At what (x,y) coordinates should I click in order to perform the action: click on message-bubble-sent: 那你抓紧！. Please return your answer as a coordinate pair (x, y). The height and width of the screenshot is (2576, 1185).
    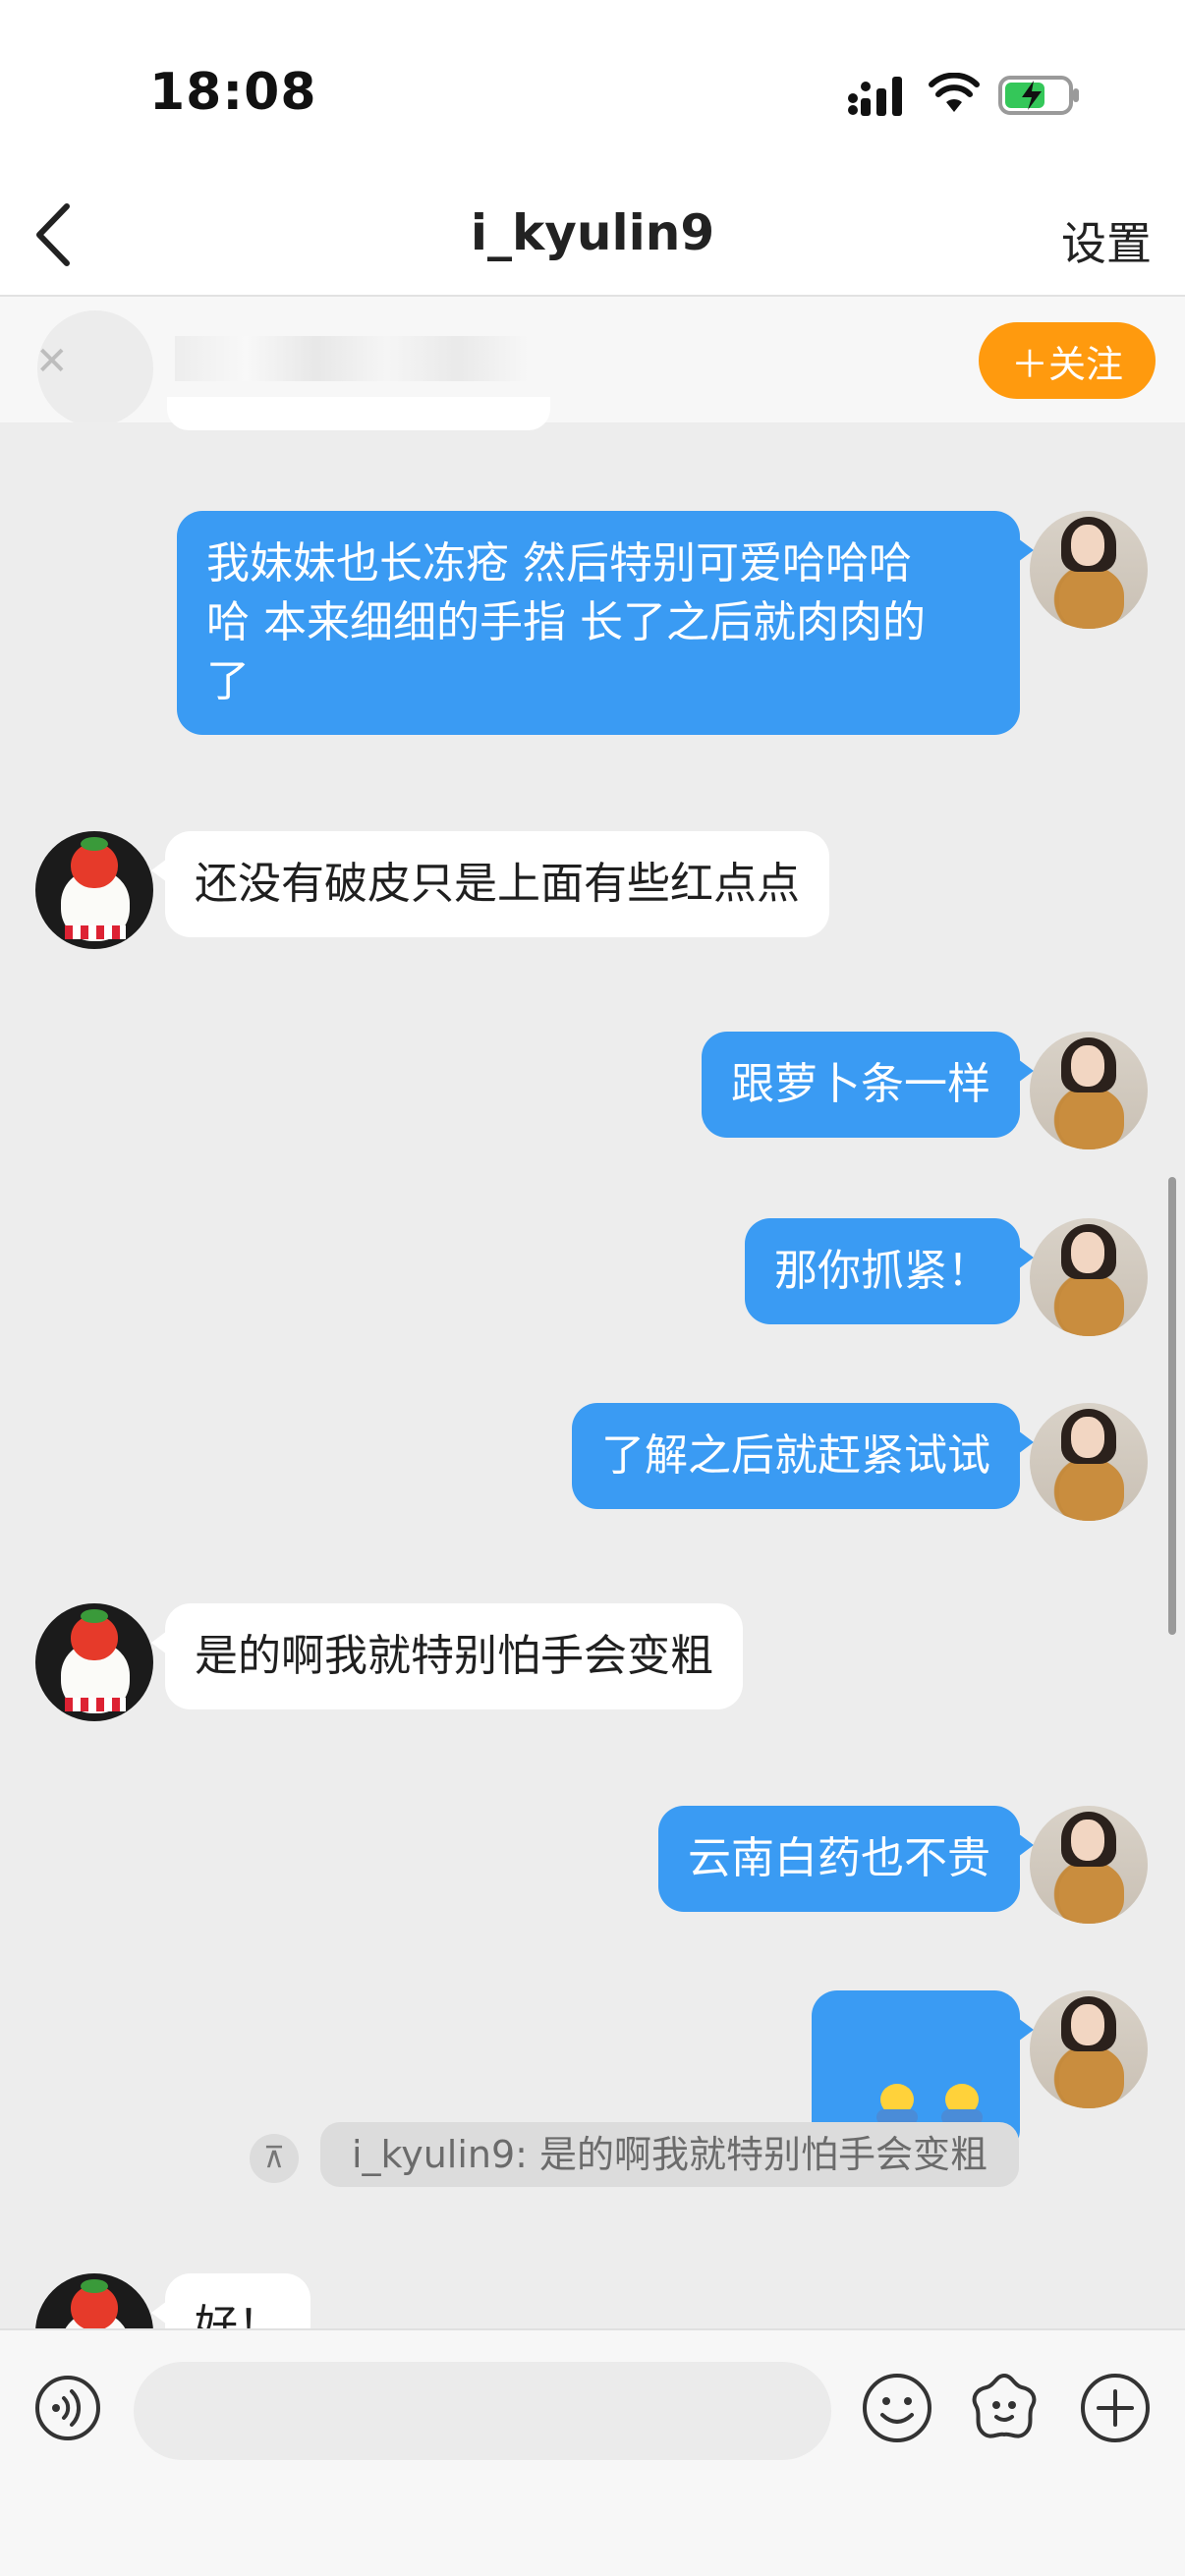
    Looking at the image, I should click on (890, 1271).